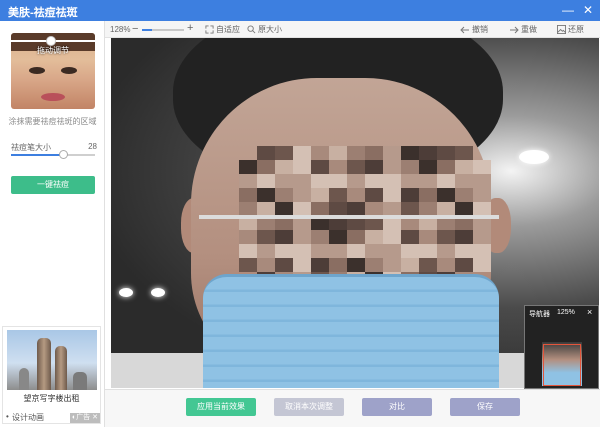  Describe the element at coordinates (51, 398) in the screenshot. I see `ad-caption: 望京写字楼出租` at that location.